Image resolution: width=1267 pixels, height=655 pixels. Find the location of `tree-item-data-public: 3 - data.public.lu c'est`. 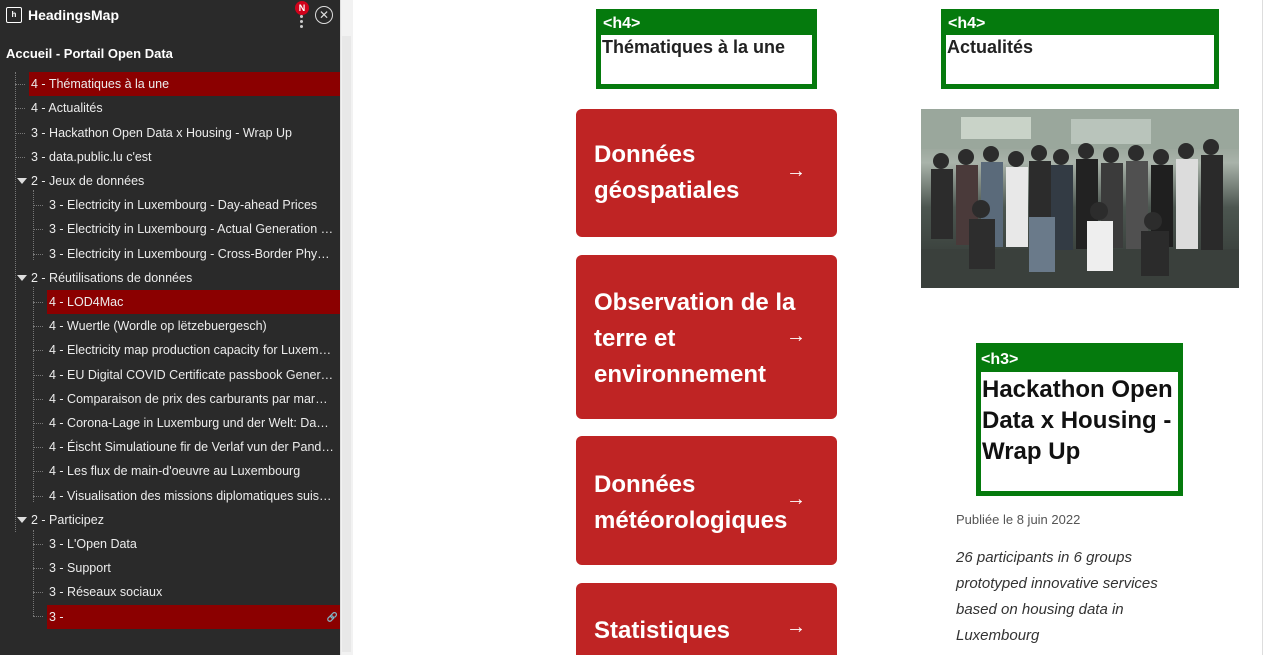

tree-item-data-public: 3 - data.public.lu c'est is located at coordinates (183, 157).